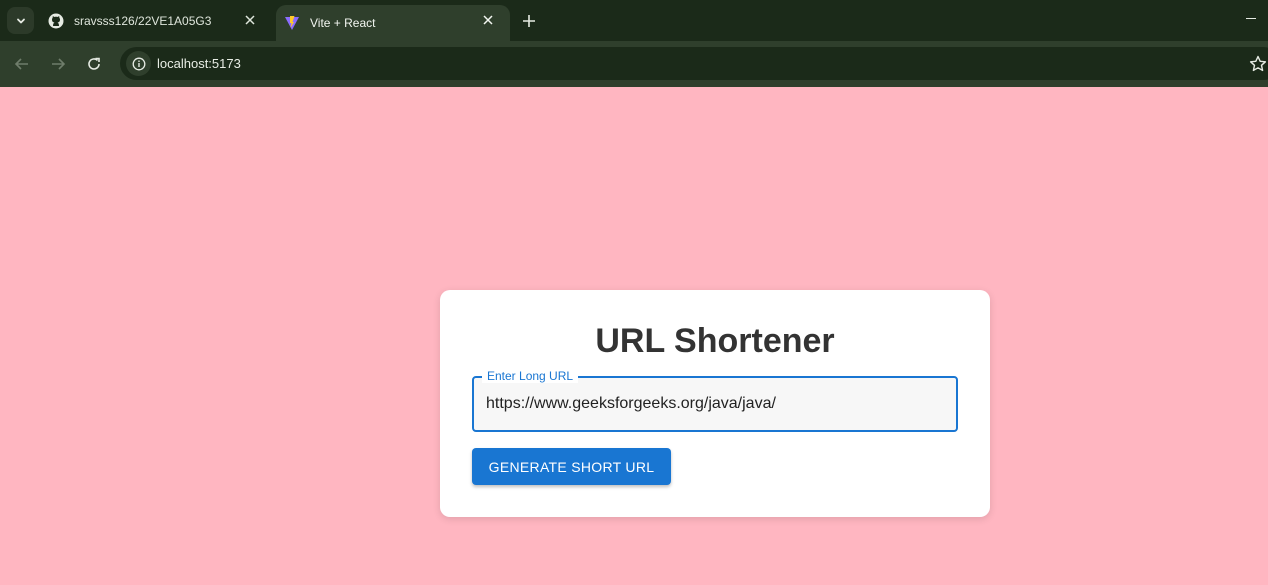 Image resolution: width=1268 pixels, height=585 pixels. I want to click on reload-button, so click(94, 64).